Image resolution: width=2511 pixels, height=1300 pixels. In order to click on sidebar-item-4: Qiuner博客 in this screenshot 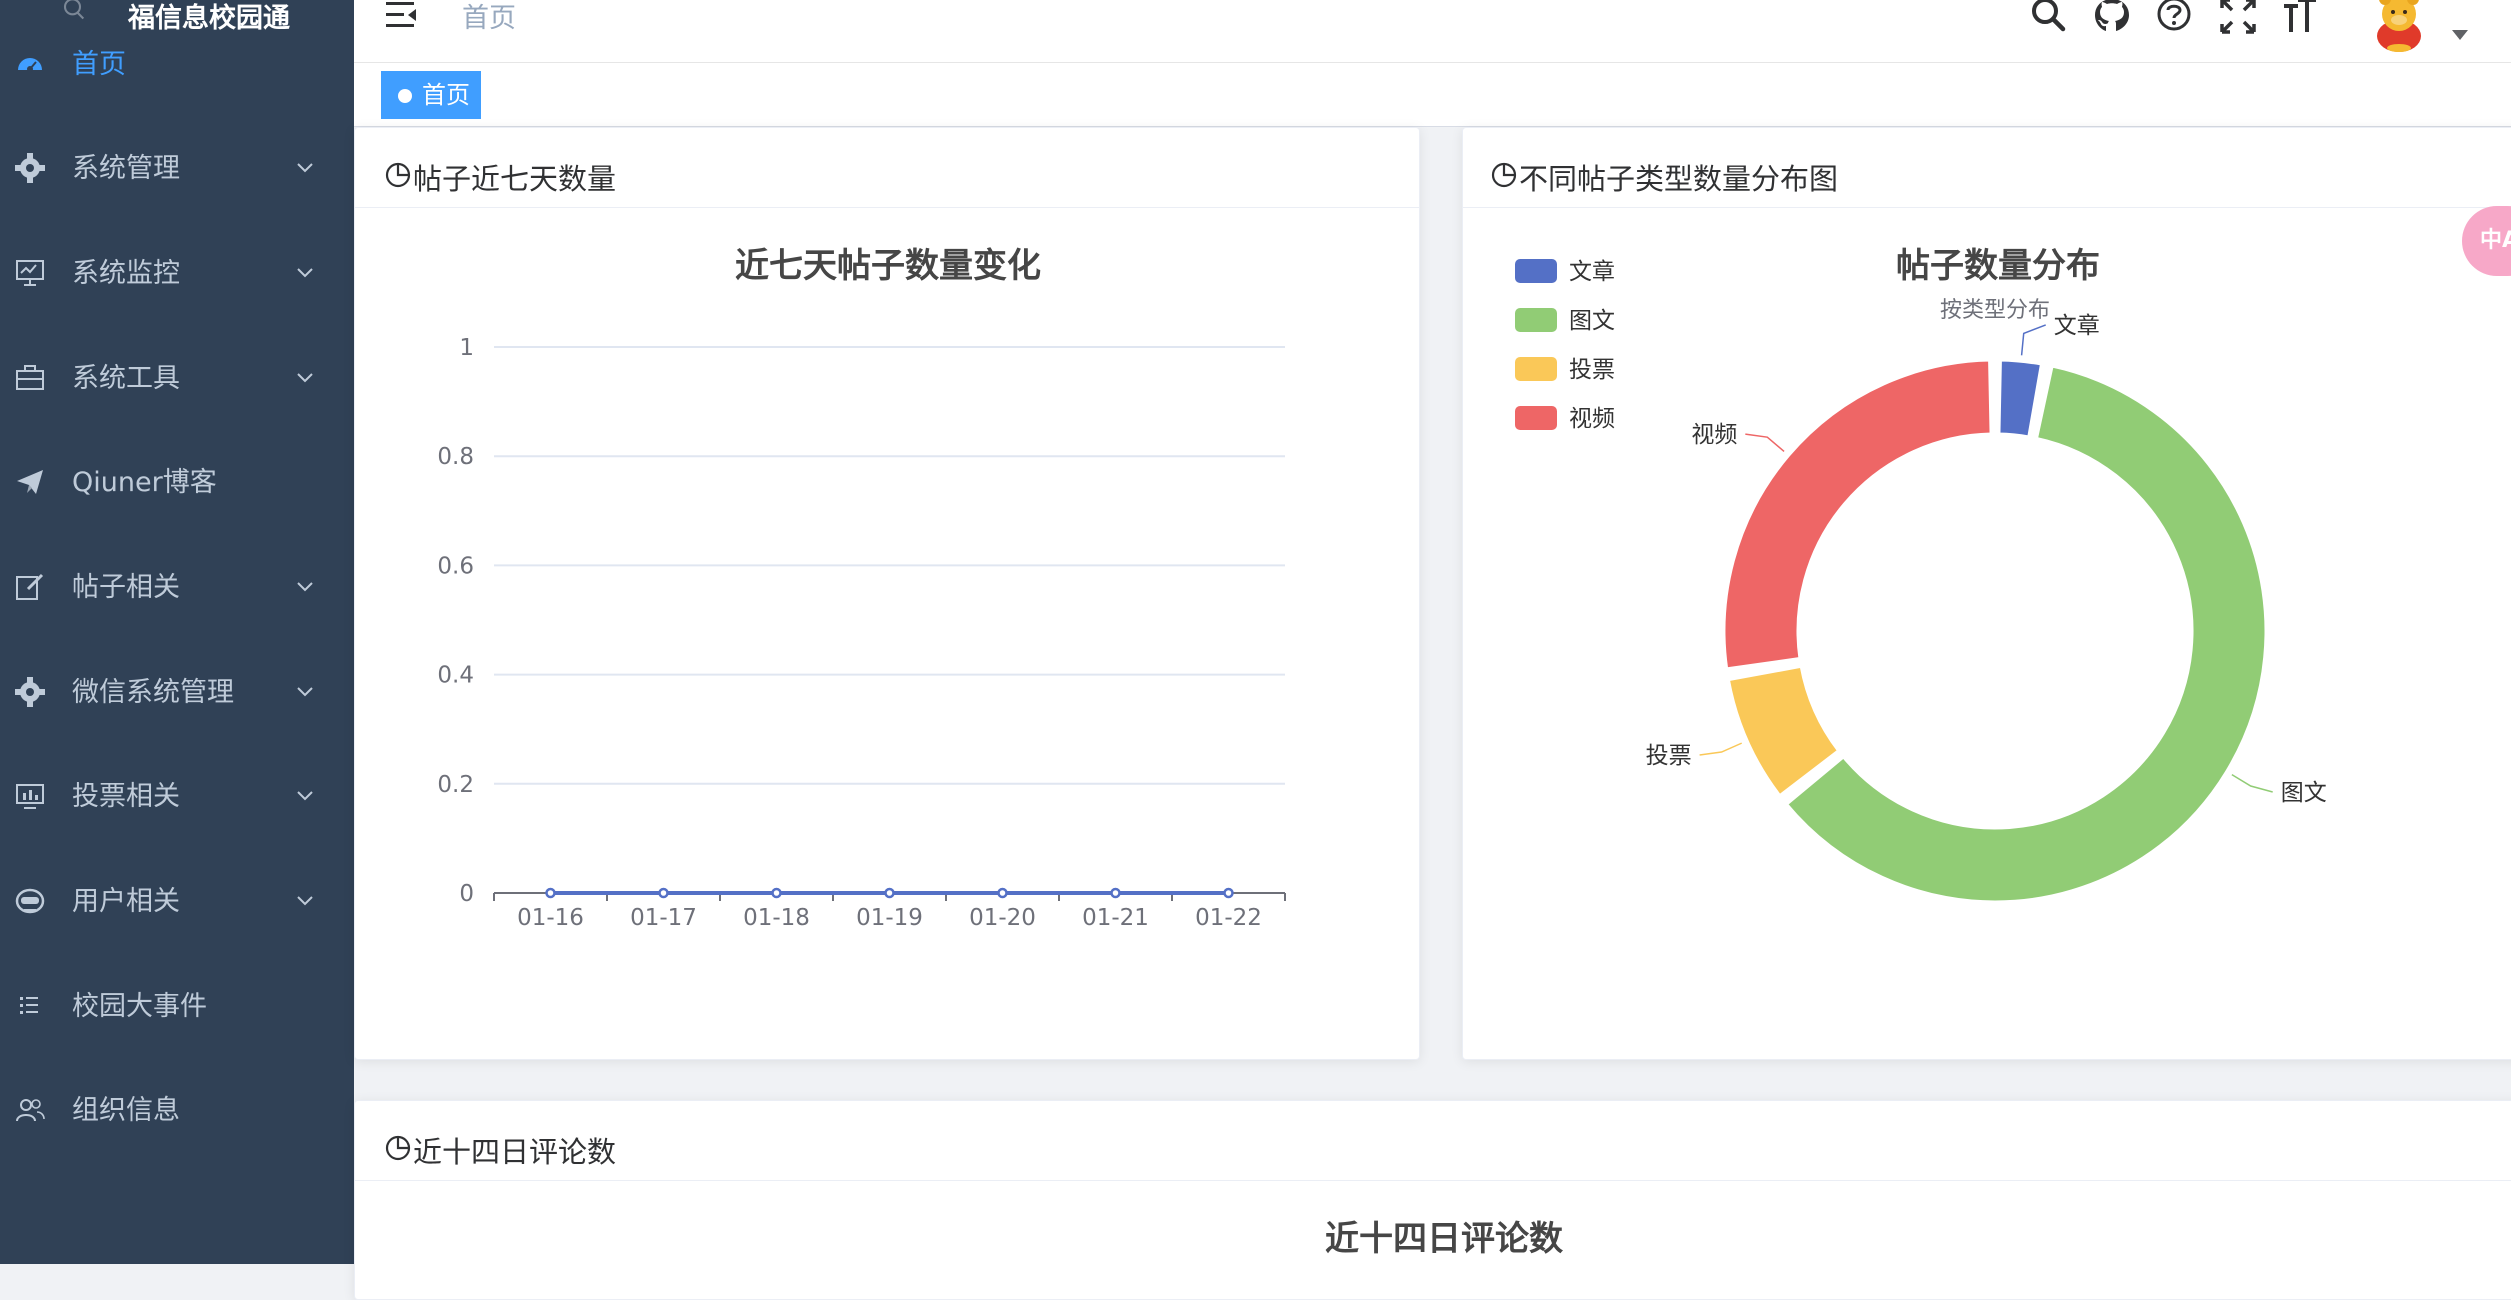, I will do `click(177, 482)`.